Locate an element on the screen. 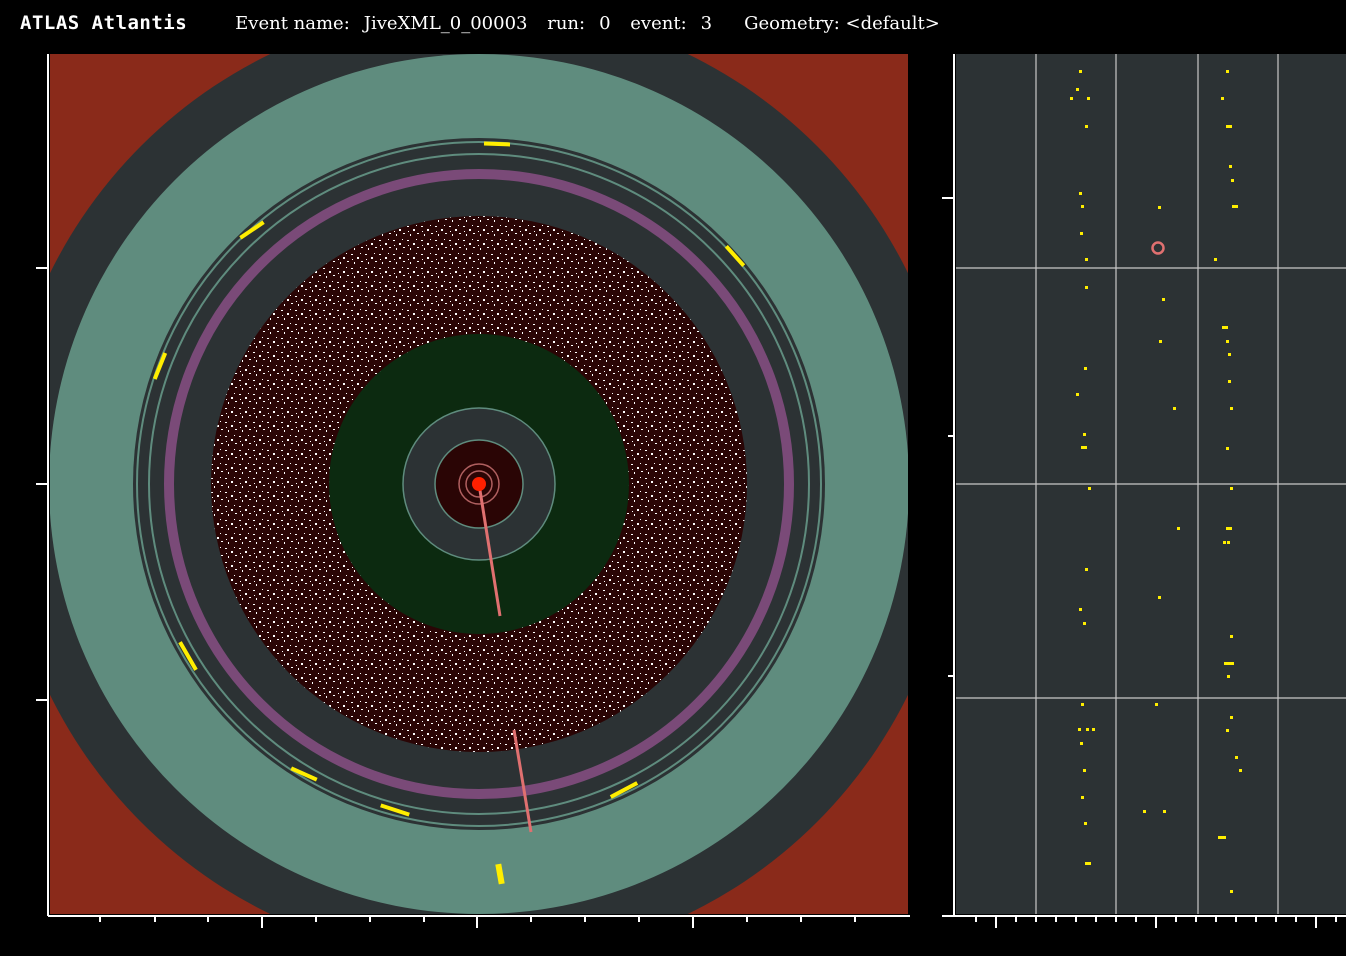  xy-ytick-2: -2 is located at coordinates (28, 700).